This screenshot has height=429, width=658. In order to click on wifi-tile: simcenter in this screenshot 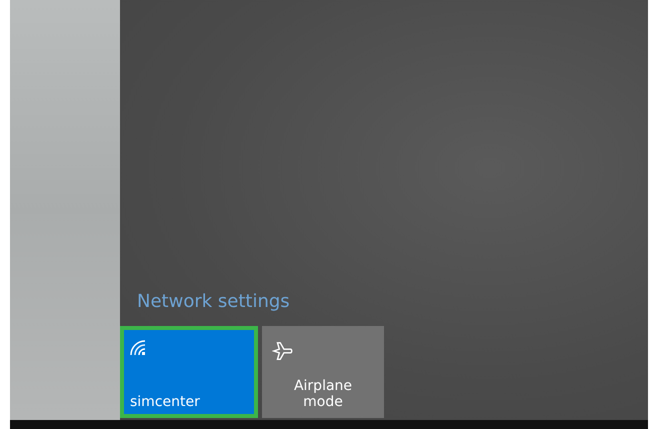, I will do `click(189, 372)`.